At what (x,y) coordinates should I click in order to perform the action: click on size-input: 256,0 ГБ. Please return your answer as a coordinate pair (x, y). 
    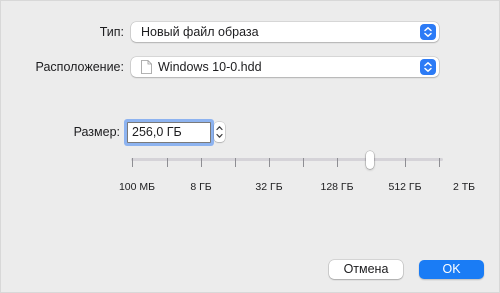
    Looking at the image, I should click on (169, 132).